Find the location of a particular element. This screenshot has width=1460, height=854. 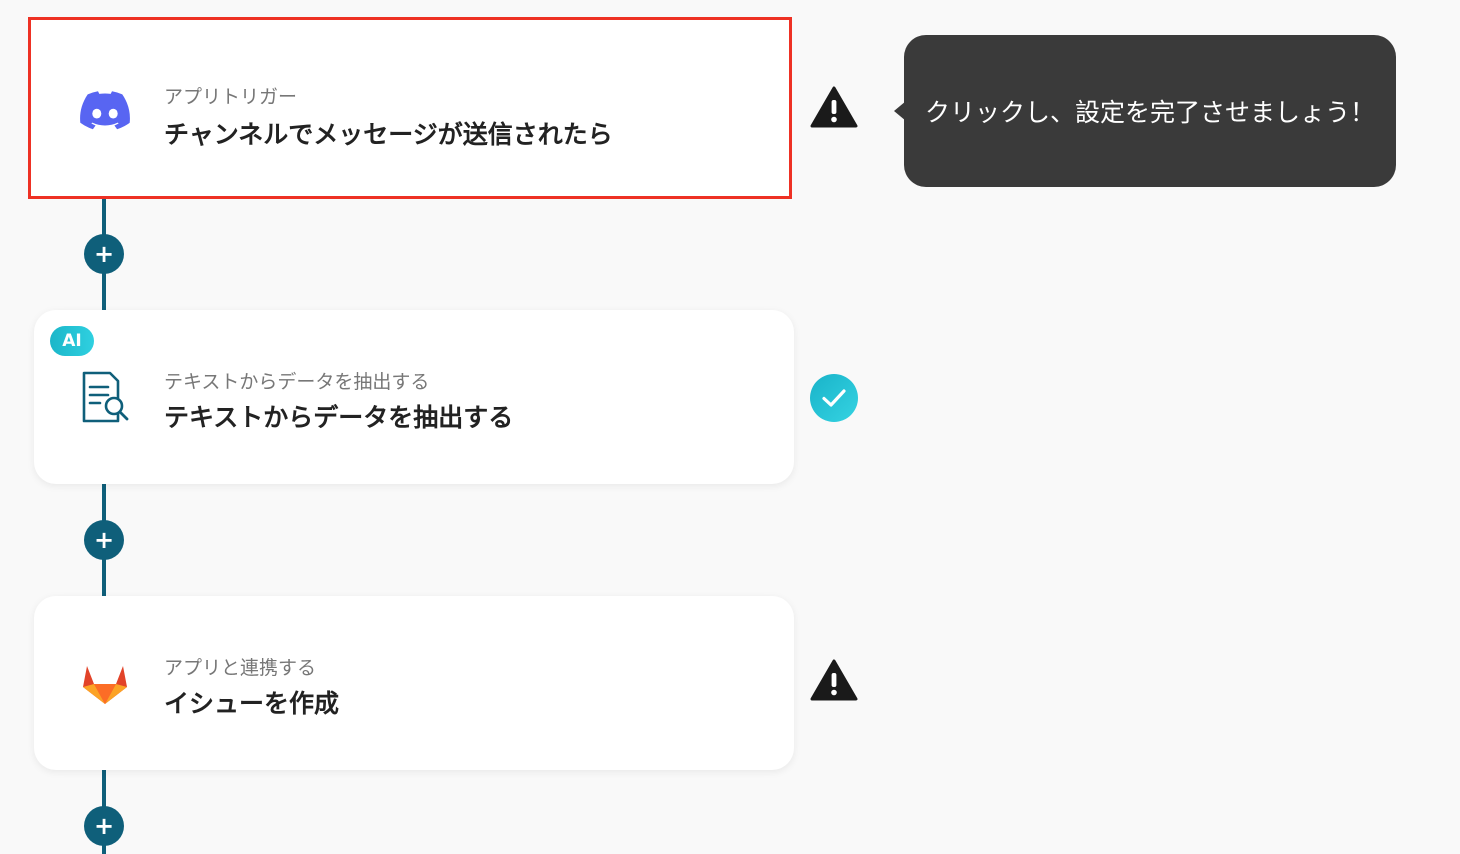

step-title: チャンネルでメッセージが送信されたら is located at coordinates (388, 134).